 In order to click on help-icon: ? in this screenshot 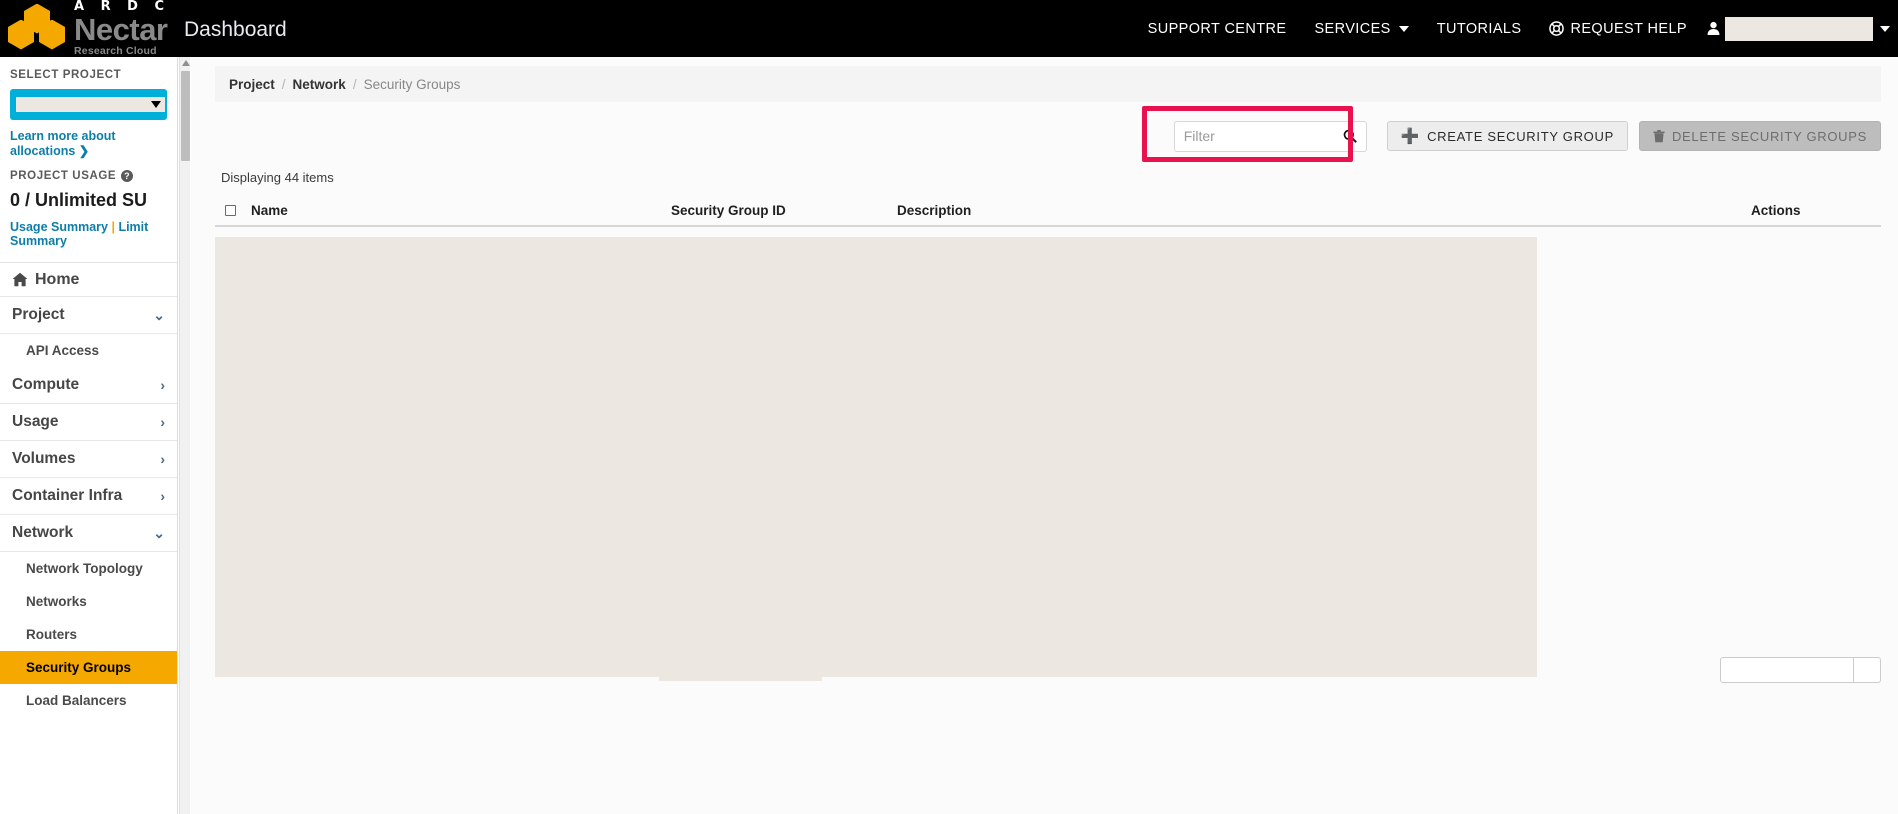, I will do `click(127, 176)`.